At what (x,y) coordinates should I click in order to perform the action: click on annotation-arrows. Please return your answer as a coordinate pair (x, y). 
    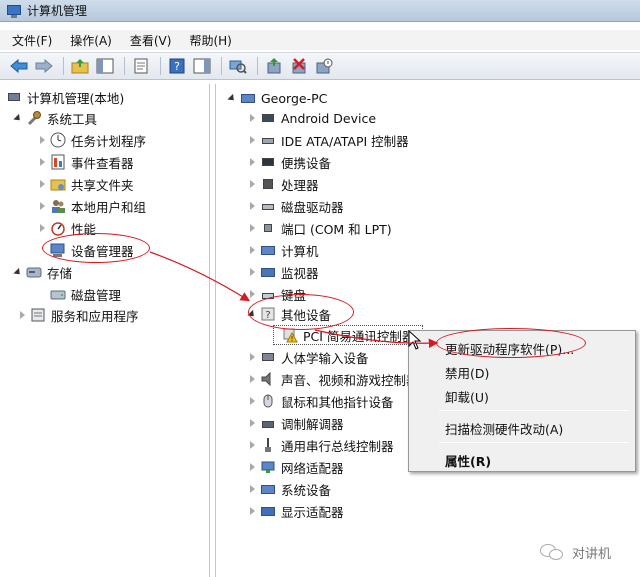
    Looking at the image, I should click on (294, 300).